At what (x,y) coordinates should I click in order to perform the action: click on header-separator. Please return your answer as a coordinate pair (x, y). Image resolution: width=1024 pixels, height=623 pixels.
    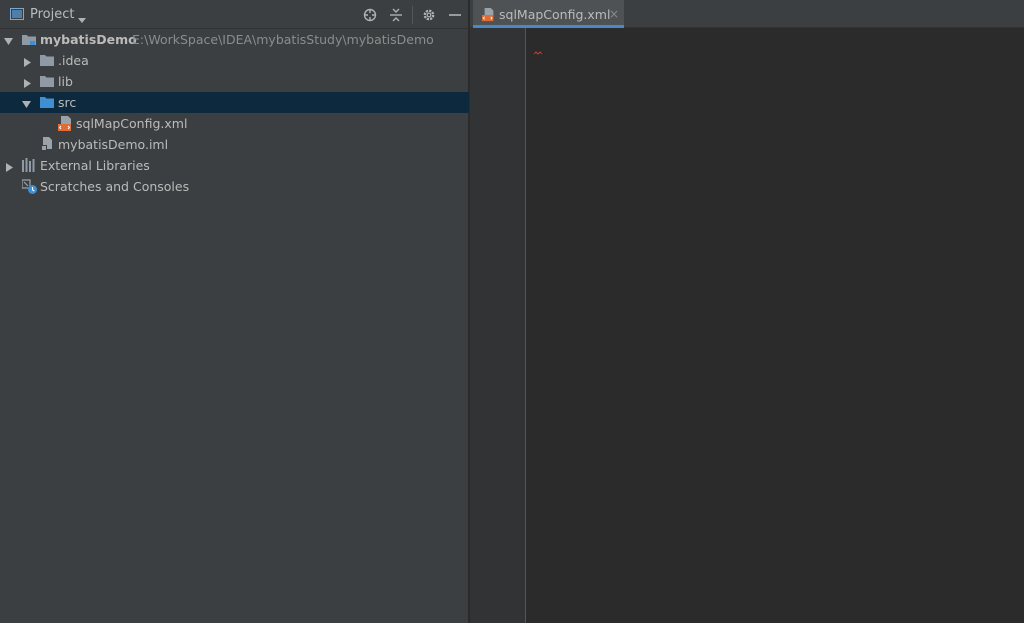
    Looking at the image, I should click on (412, 15).